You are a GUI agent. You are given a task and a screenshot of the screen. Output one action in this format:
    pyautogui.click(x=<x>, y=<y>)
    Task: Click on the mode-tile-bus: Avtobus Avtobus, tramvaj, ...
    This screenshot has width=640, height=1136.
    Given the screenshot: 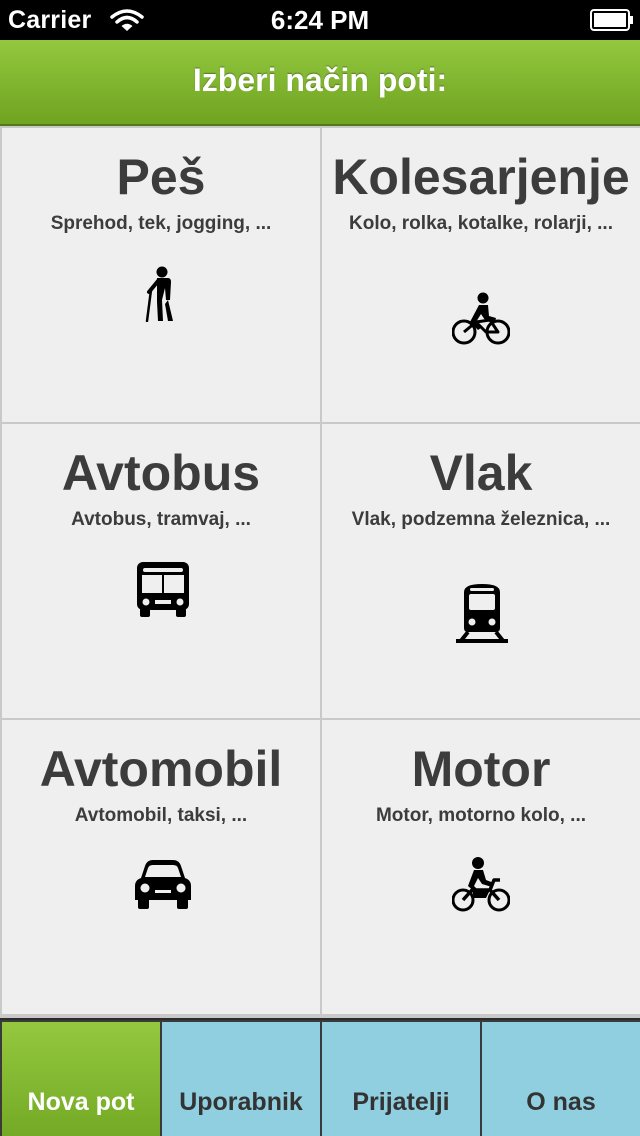 What is the action you would take?
    pyautogui.click(x=161, y=571)
    